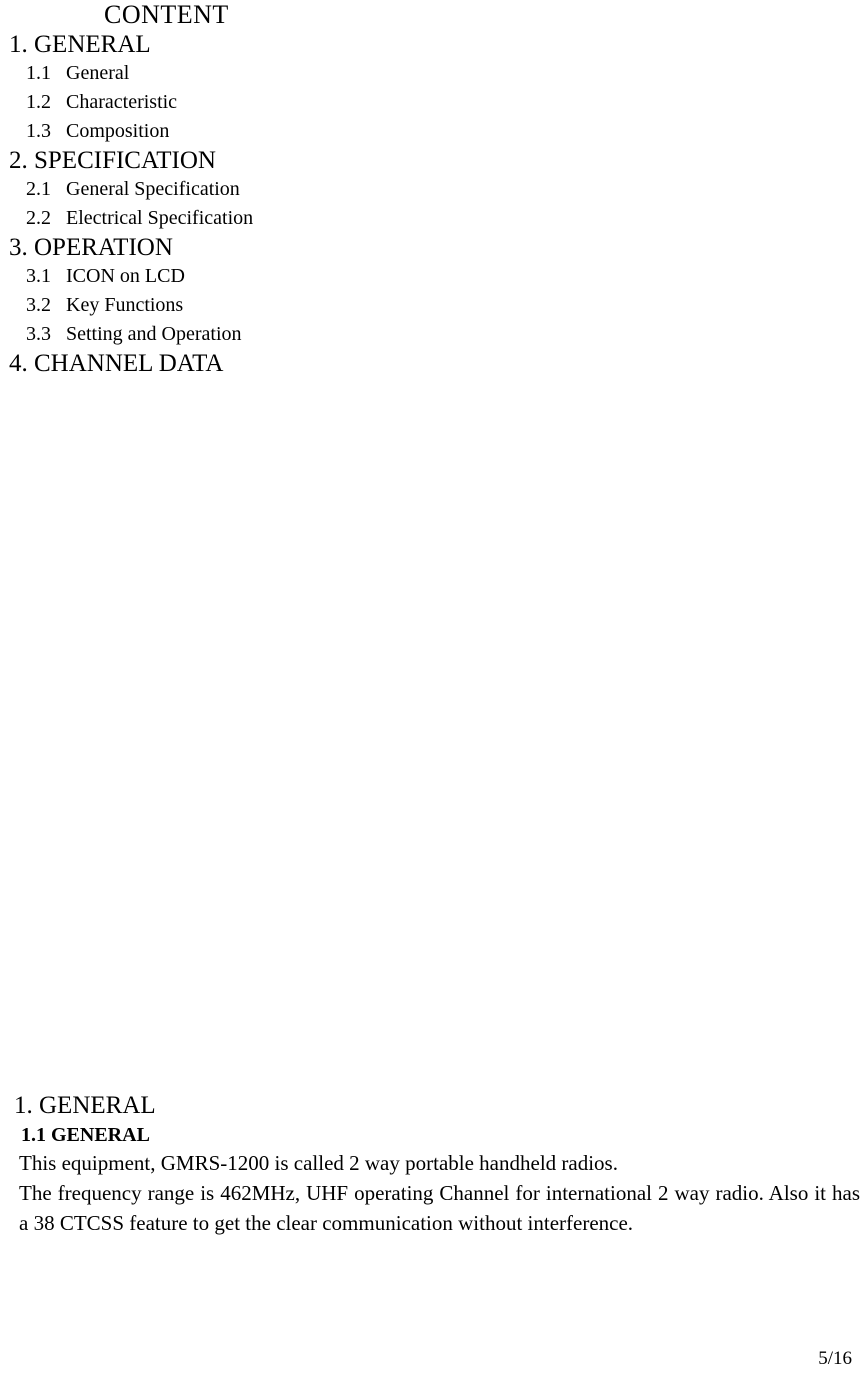 The image size is (864, 1385). Describe the element at coordinates (118, 131) in the screenshot. I see `toc-entry-label: Composition` at that location.